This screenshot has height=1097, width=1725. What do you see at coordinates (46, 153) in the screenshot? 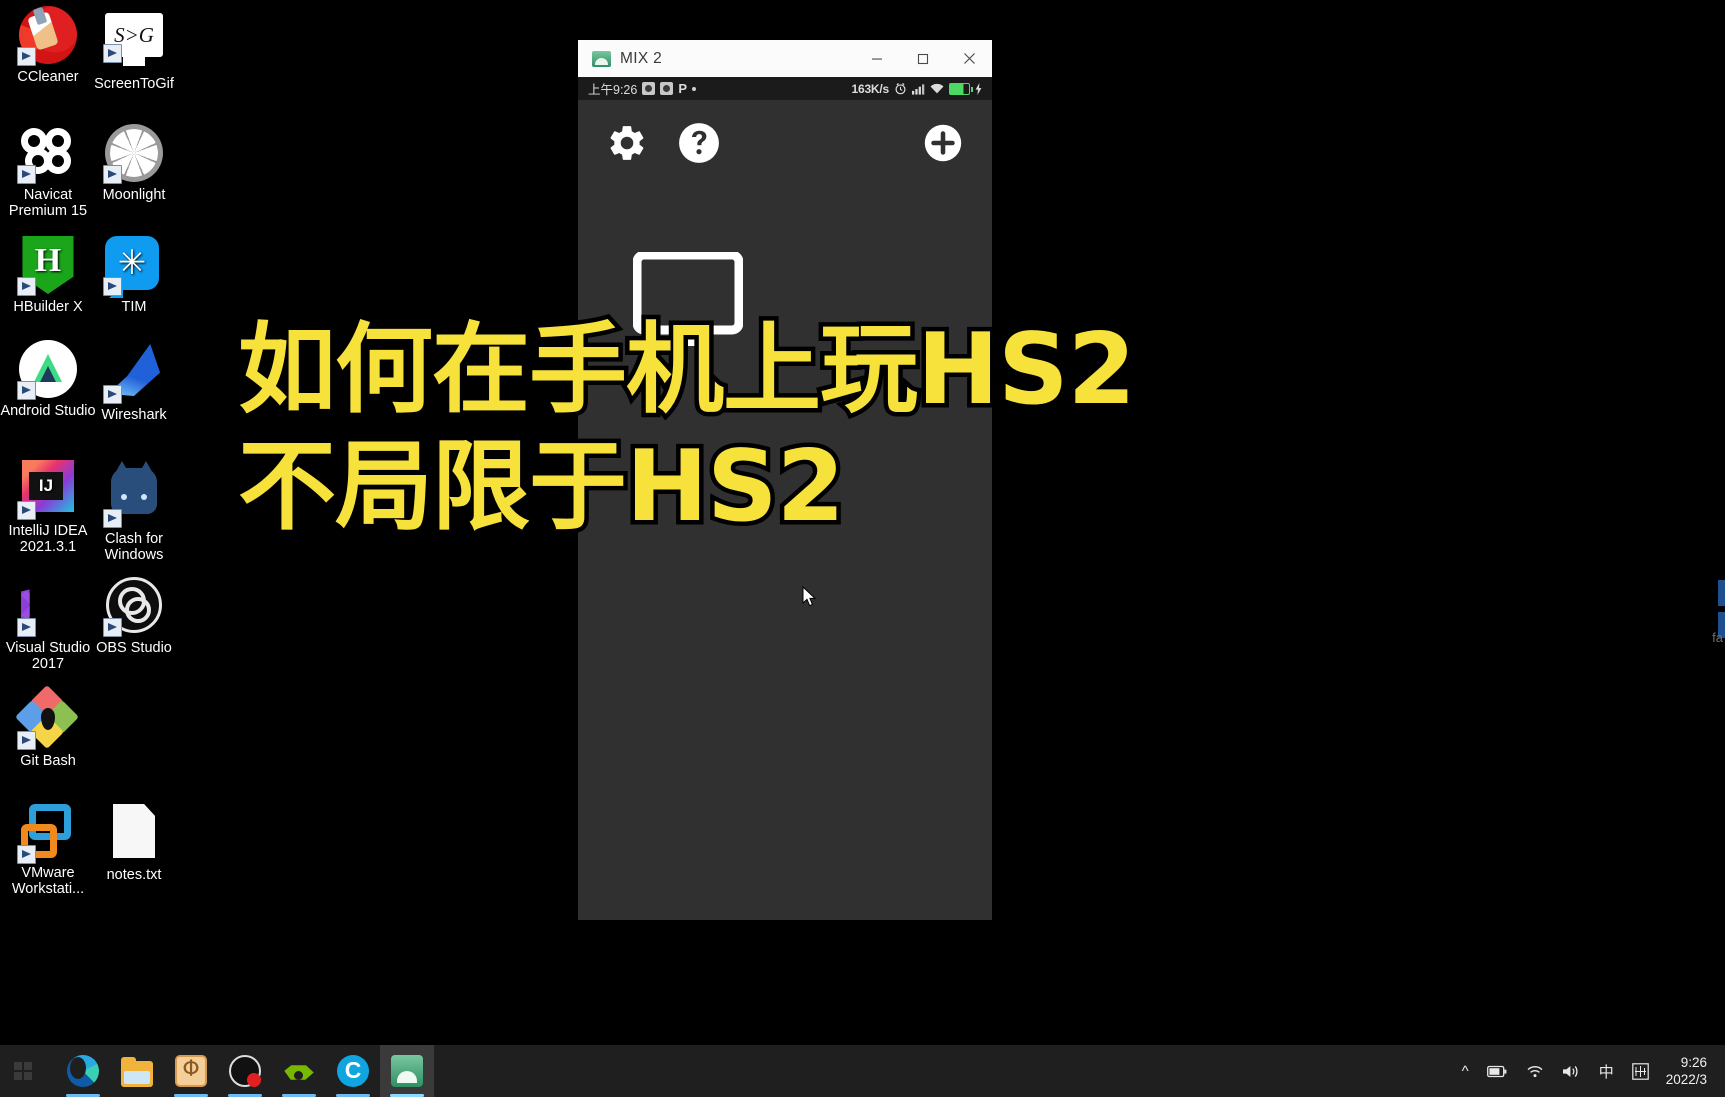
I see `navicat-icon` at bounding box center [46, 153].